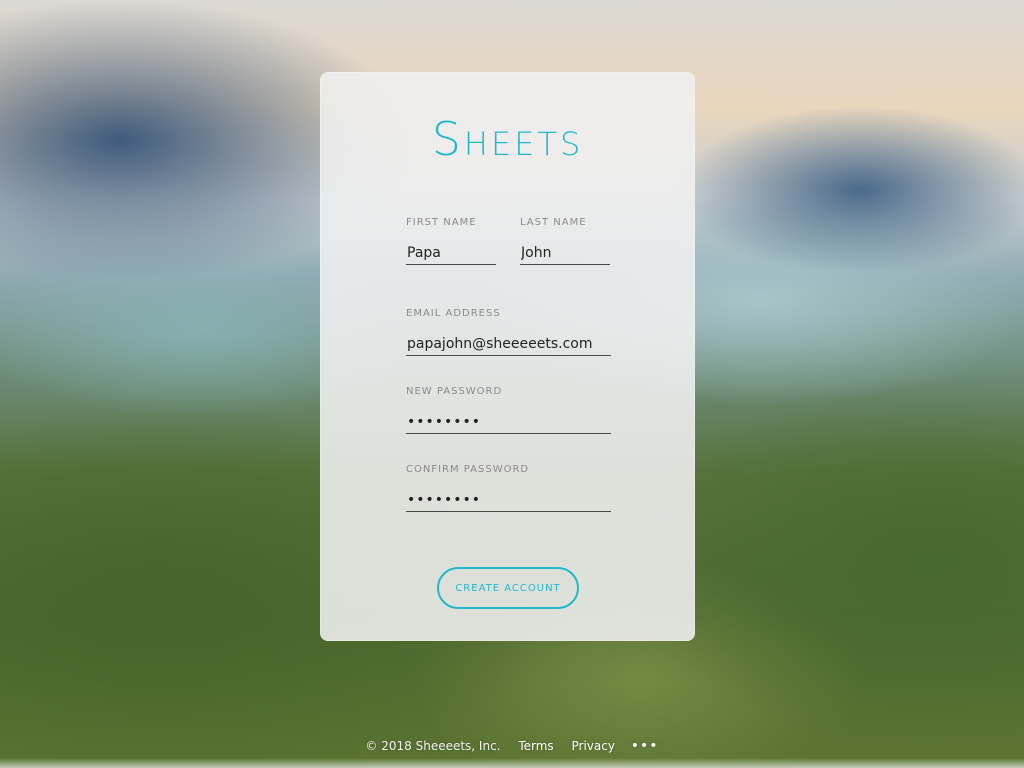 This screenshot has height=768, width=1024. What do you see at coordinates (508, 488) in the screenshot?
I see `confirm-password-field: Confirm Password` at bounding box center [508, 488].